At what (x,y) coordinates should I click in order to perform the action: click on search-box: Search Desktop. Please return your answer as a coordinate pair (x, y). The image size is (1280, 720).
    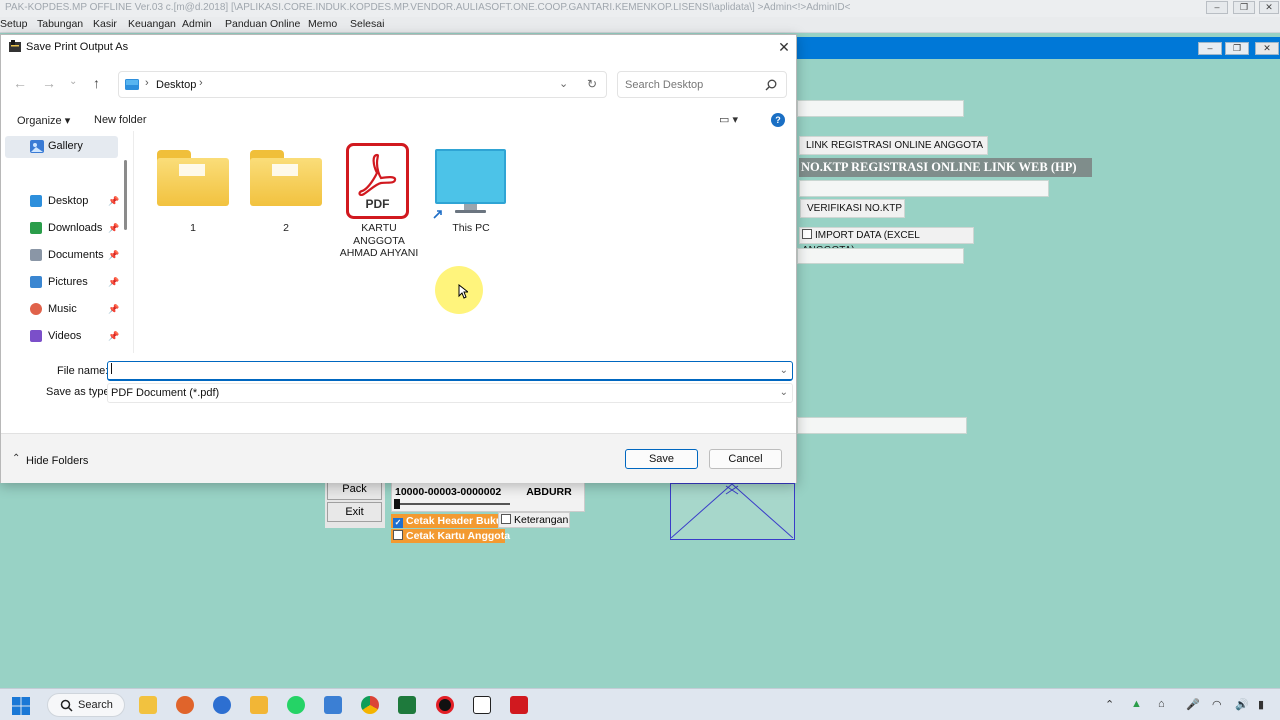
    Looking at the image, I should click on (702, 84).